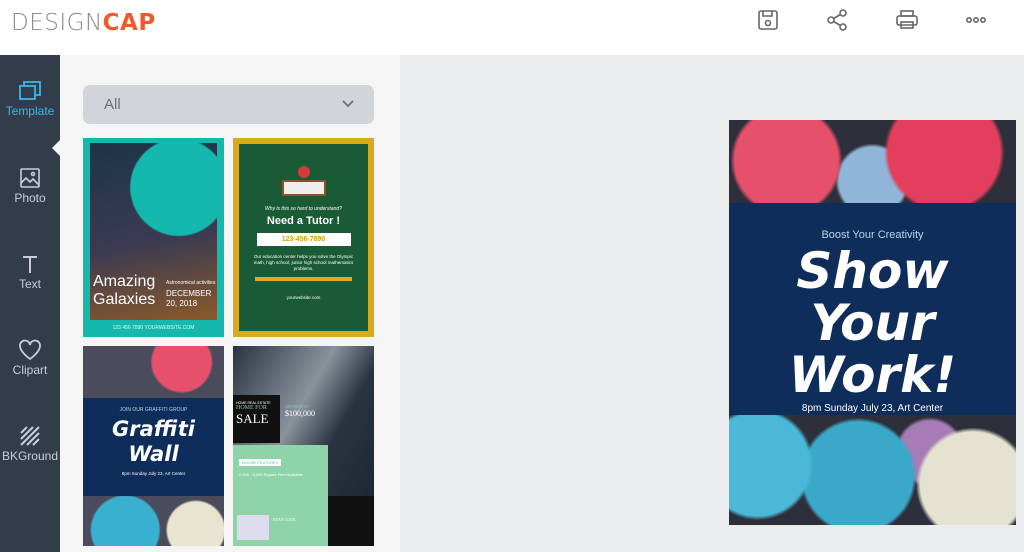  Describe the element at coordinates (303, 172) in the screenshot. I see `apple-icon` at that location.